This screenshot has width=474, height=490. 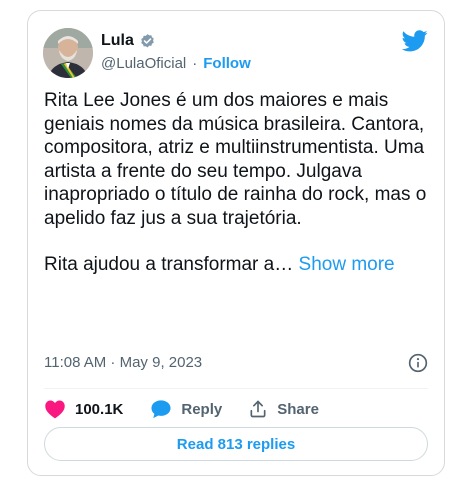 I want to click on tweet-timestamp: 11:08 AM · May 9, 2023, so click(x=123, y=362).